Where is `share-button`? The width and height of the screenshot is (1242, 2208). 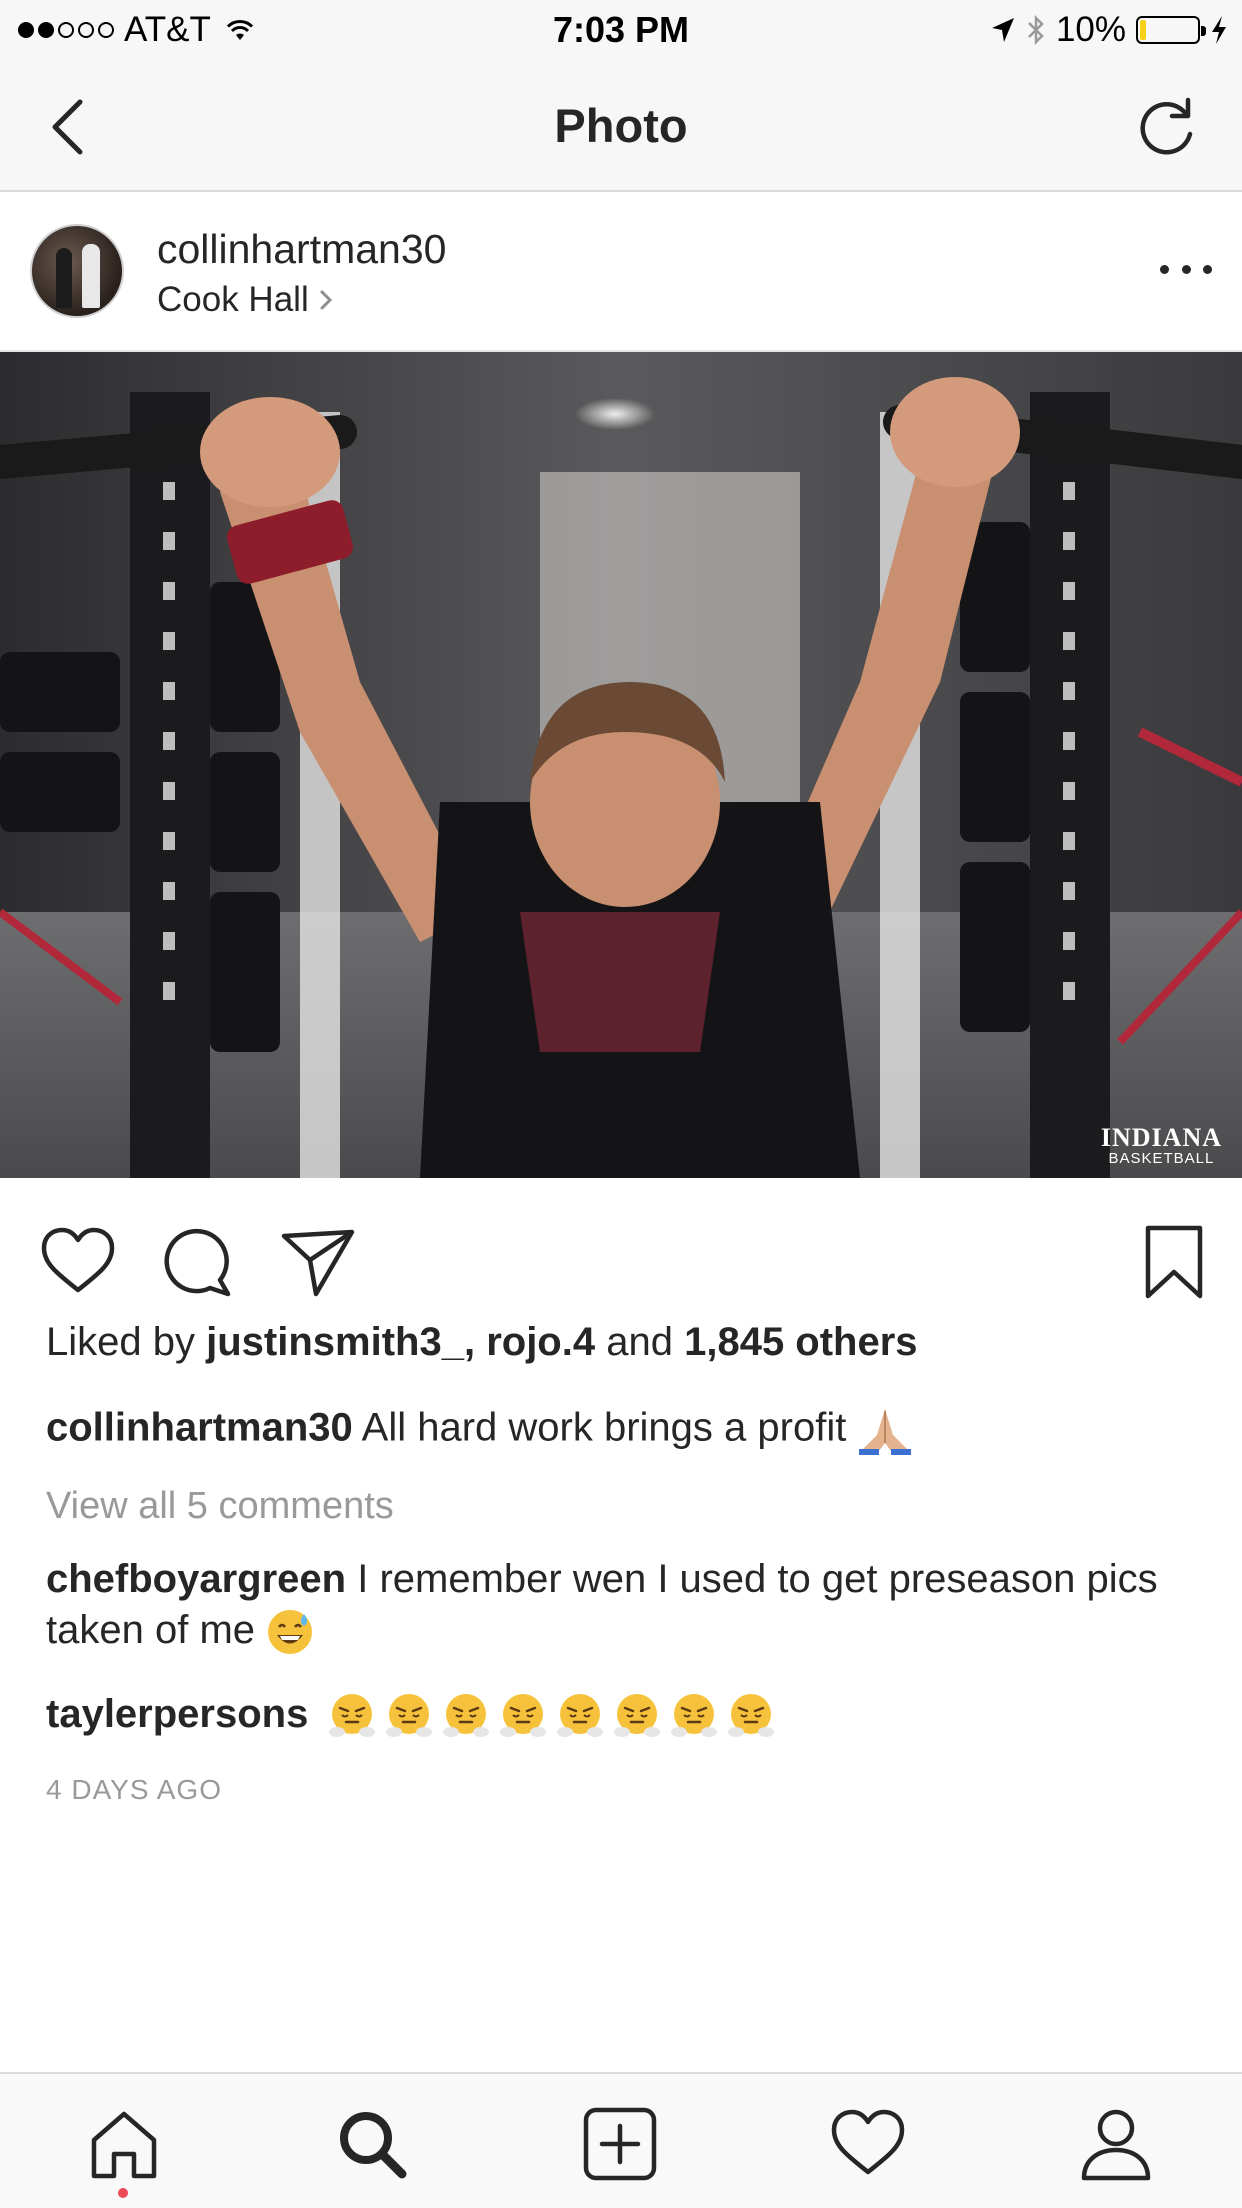
share-button is located at coordinates (318, 1262).